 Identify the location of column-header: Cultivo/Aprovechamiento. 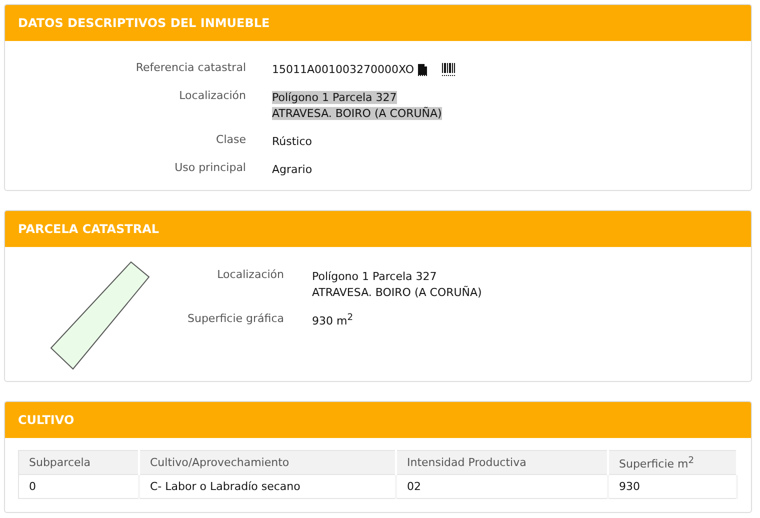
(267, 462).